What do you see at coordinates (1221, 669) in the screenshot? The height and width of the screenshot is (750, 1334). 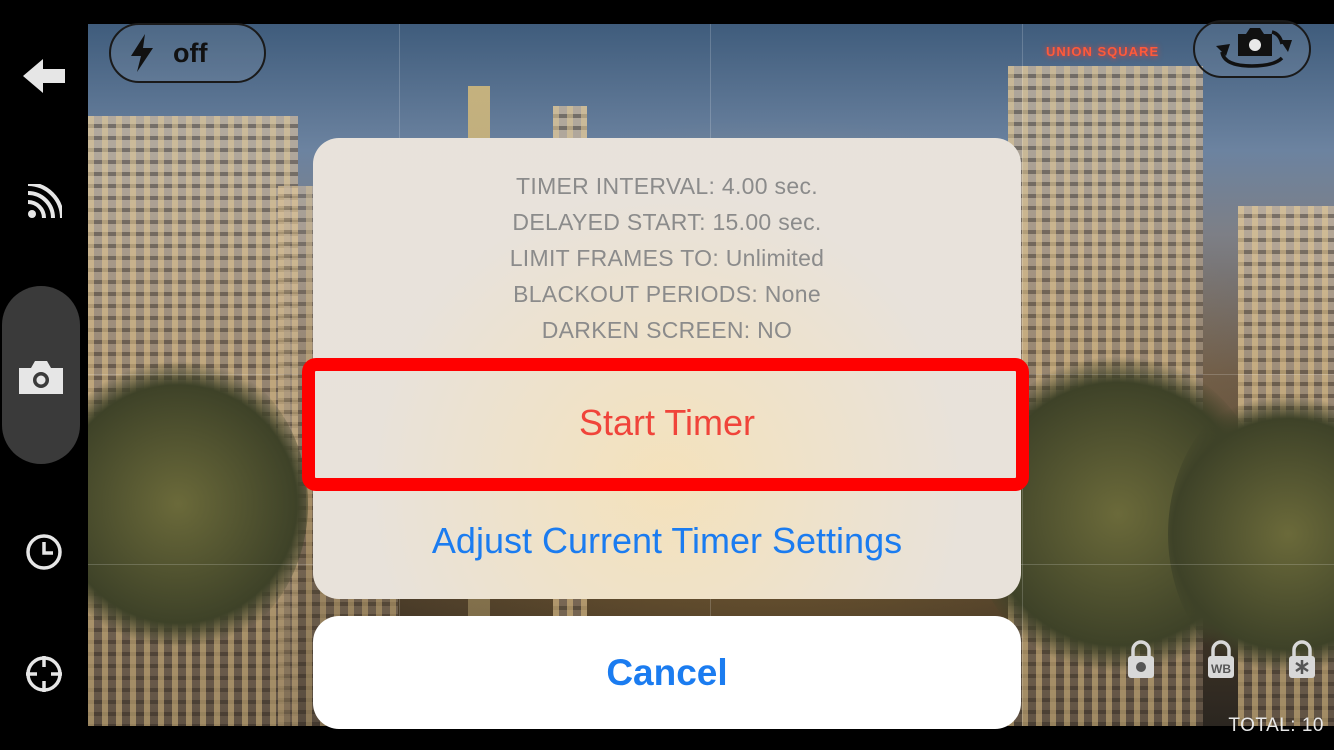 I see `wb-label: WB` at bounding box center [1221, 669].